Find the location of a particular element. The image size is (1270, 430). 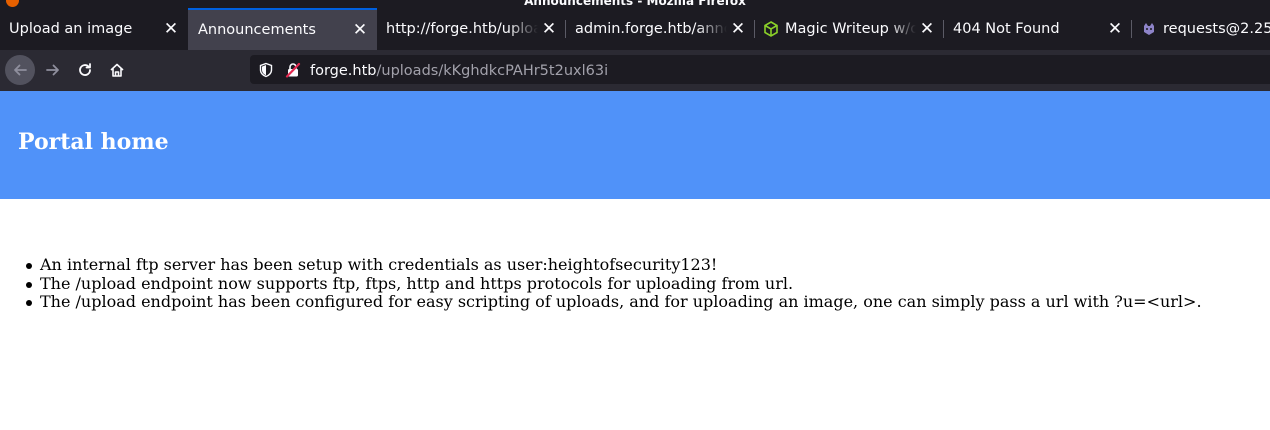

home-button is located at coordinates (117, 70).